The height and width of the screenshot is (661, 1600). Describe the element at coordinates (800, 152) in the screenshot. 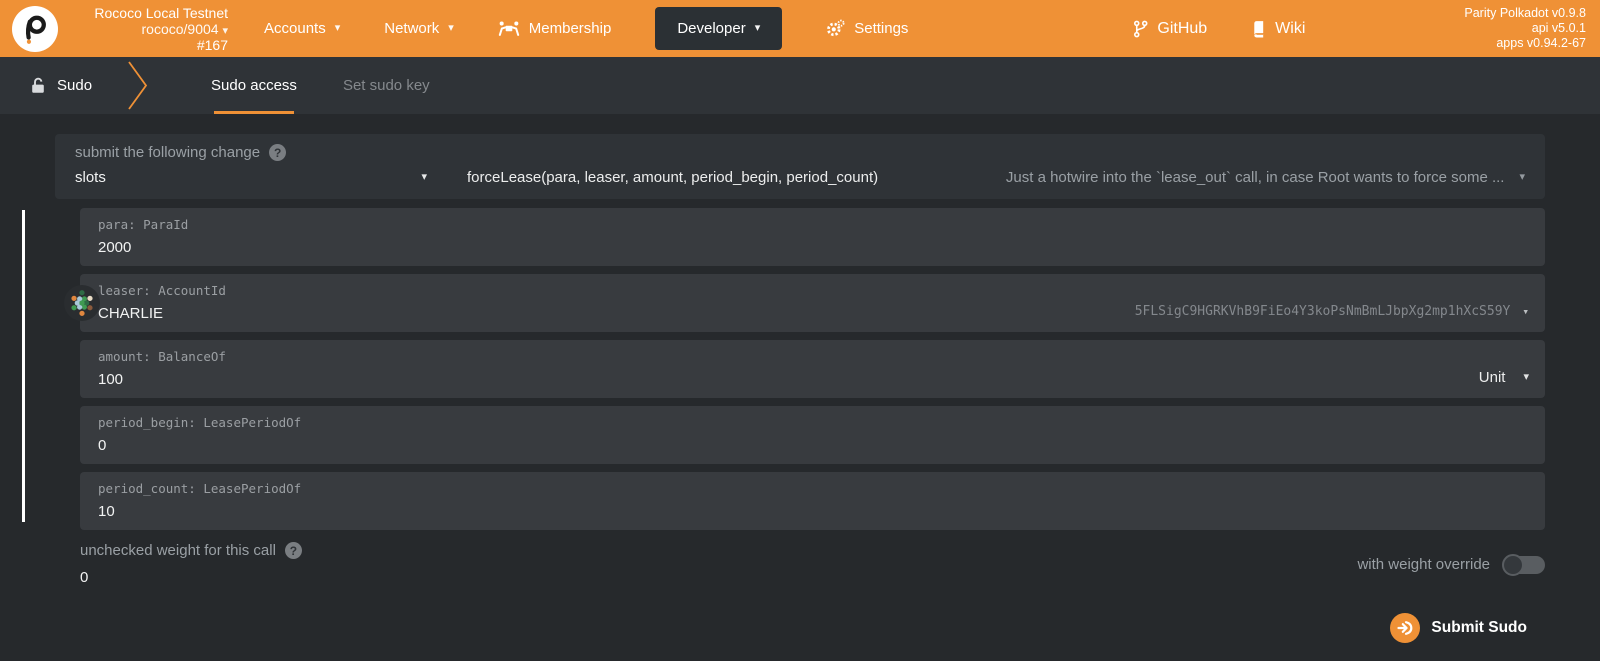

I see `extrinsic-section-label: submit the following change ?` at that location.